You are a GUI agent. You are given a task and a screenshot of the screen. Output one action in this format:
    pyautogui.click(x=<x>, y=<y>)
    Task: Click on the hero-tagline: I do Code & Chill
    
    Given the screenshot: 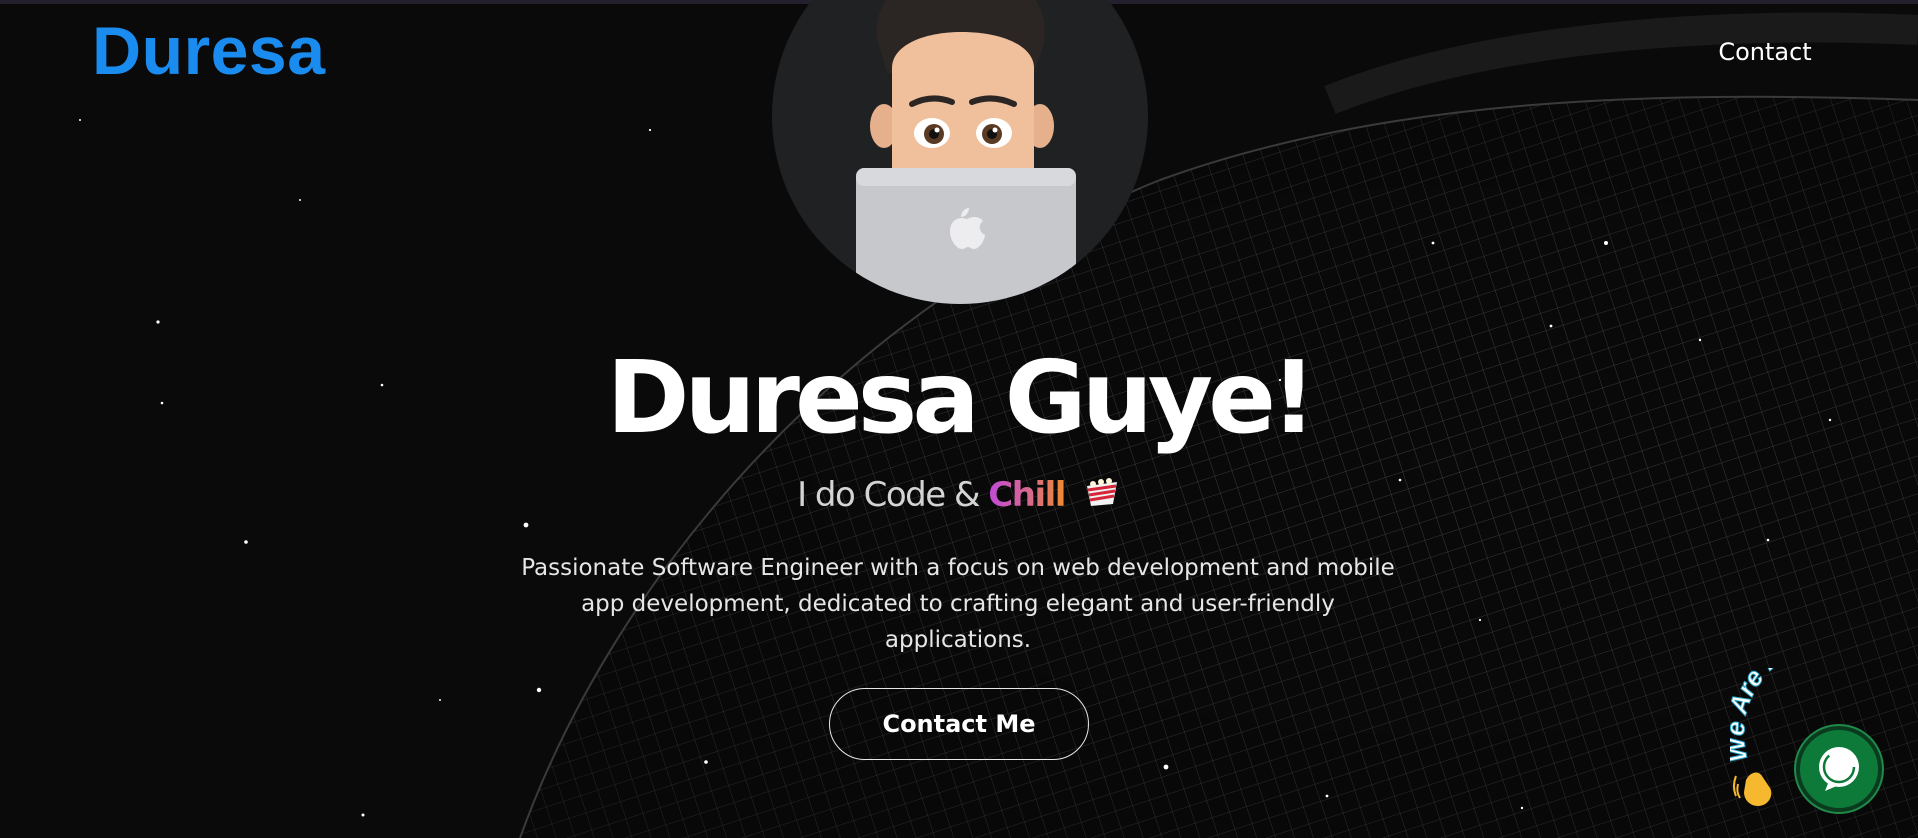 What is the action you would take?
    pyautogui.click(x=959, y=496)
    